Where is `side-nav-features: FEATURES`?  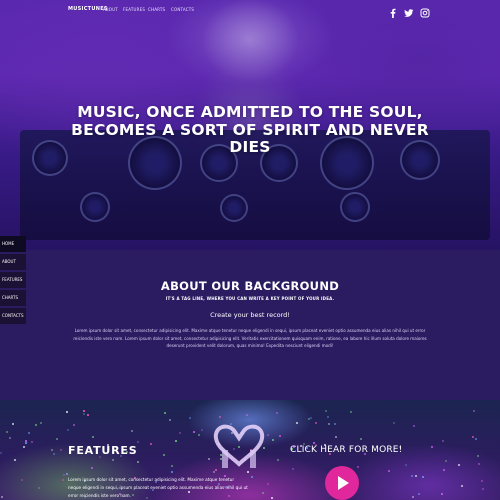
side-nav-features: FEATURES is located at coordinates (13, 280).